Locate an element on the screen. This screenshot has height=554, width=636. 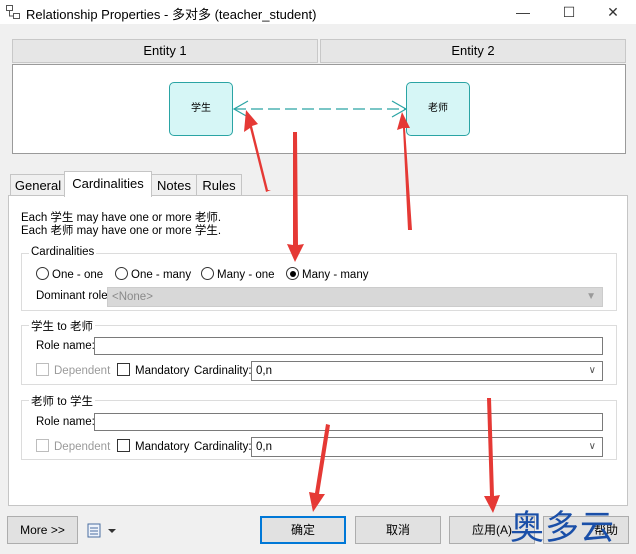
minimize-button: — is located at coordinates (523, 12).